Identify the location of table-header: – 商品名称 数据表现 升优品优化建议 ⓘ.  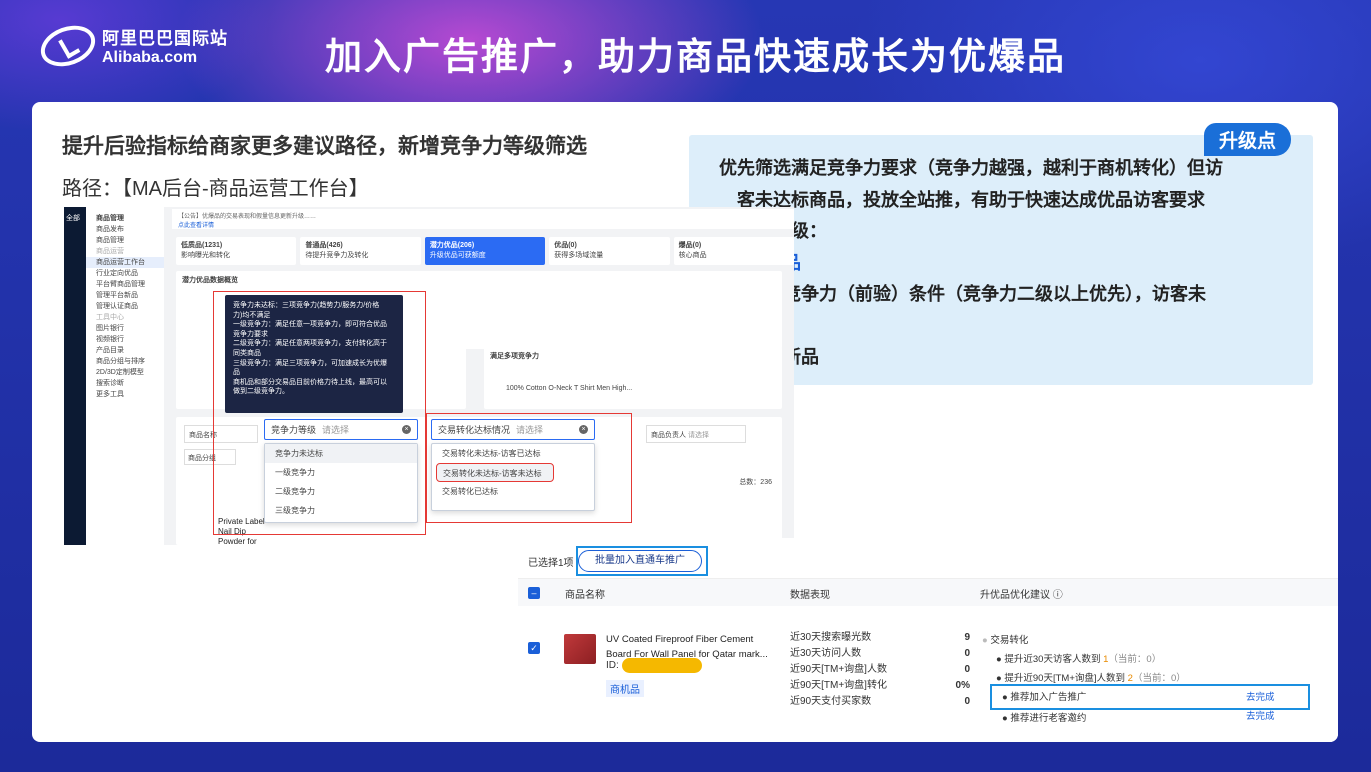
(928, 592).